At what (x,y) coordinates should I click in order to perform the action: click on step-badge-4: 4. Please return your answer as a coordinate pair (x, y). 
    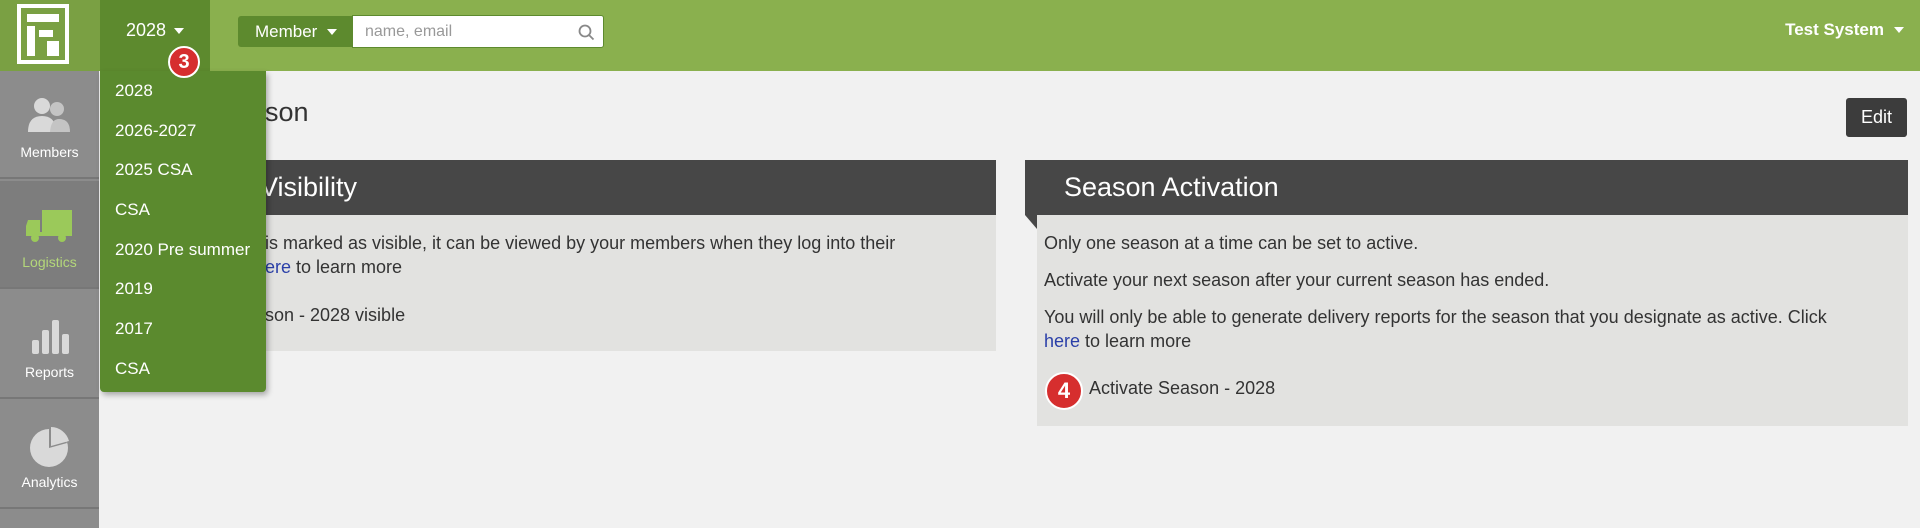
    Looking at the image, I should click on (1064, 391).